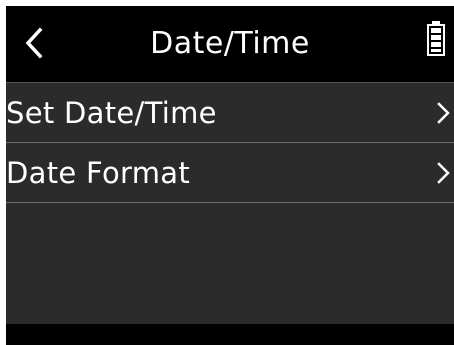  I want to click on battery-icon, so click(436, 38).